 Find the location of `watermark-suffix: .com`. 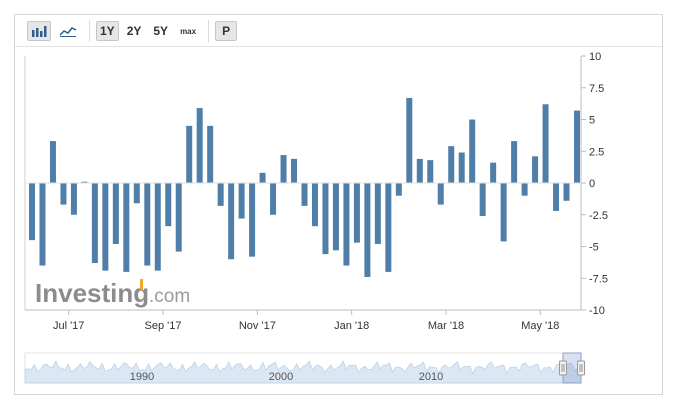

watermark-suffix: .com is located at coordinates (169, 296).